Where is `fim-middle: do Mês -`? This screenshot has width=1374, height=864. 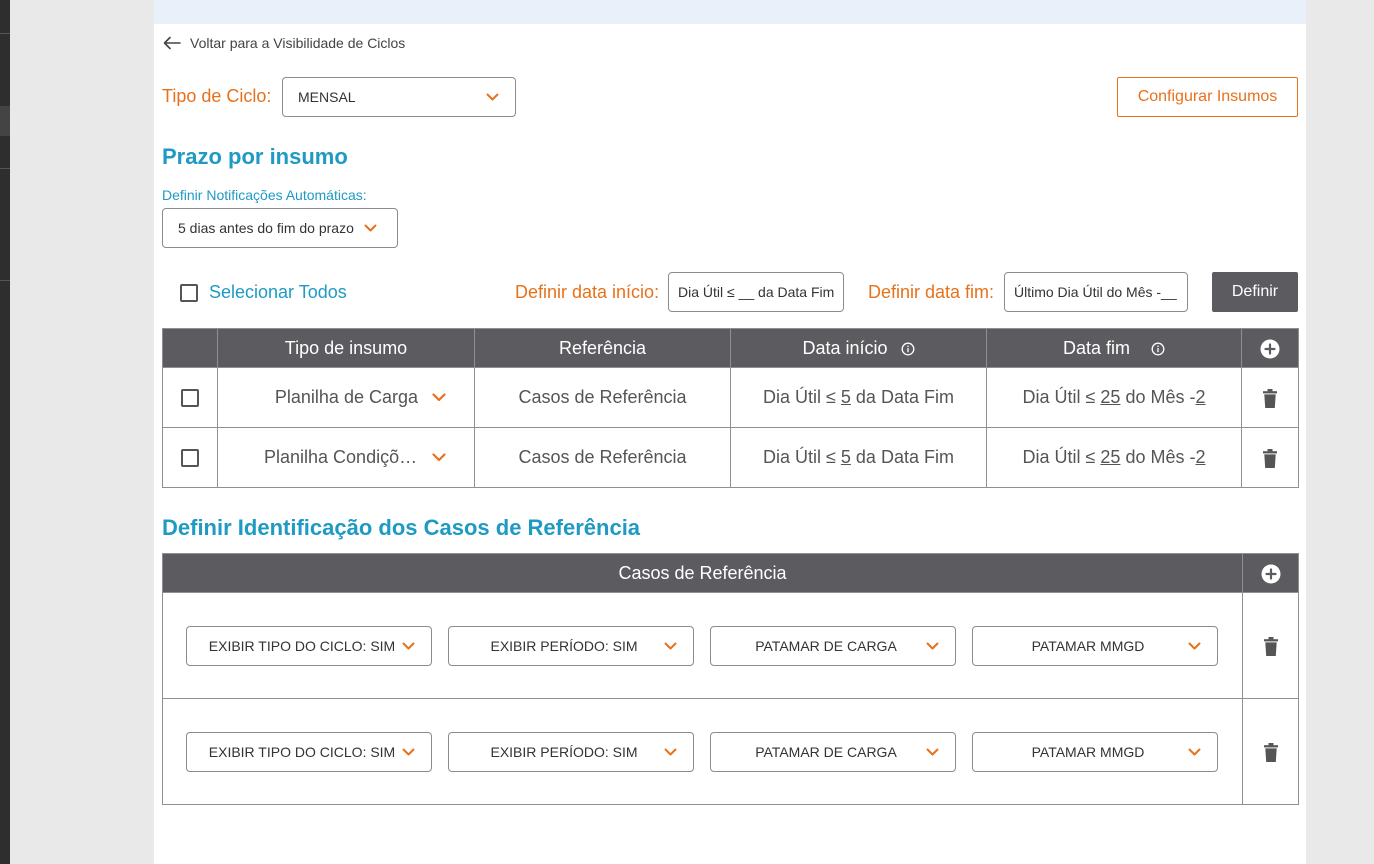
fim-middle: do Mês - is located at coordinates (1157, 457).